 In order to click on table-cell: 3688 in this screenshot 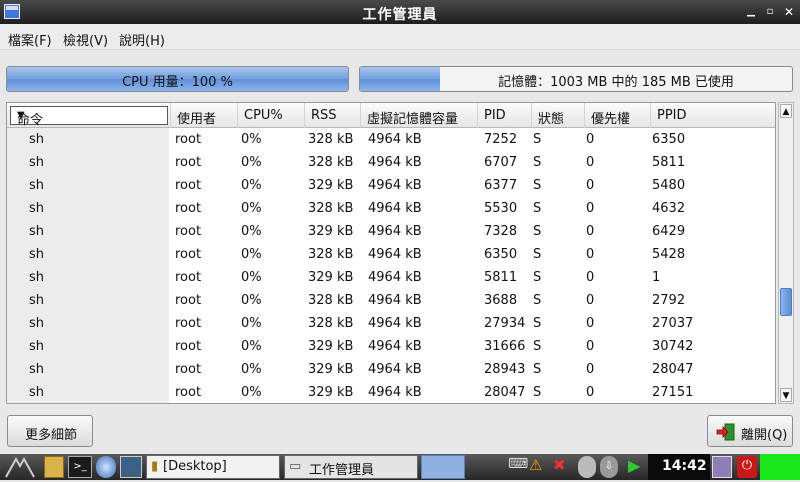, I will do `click(501, 300)`.